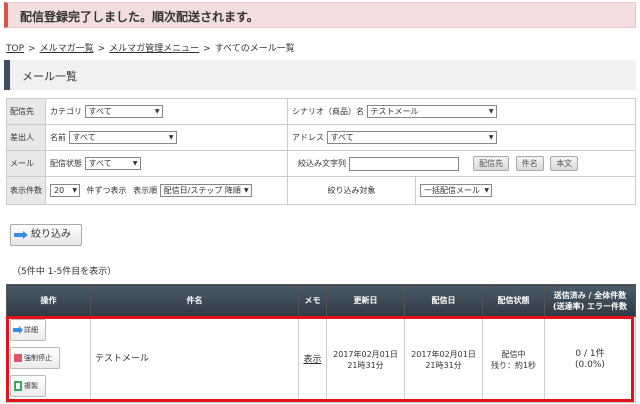 Image resolution: width=640 pixels, height=404 pixels. I want to click on filter-label-display: 表示件数, so click(26, 190).